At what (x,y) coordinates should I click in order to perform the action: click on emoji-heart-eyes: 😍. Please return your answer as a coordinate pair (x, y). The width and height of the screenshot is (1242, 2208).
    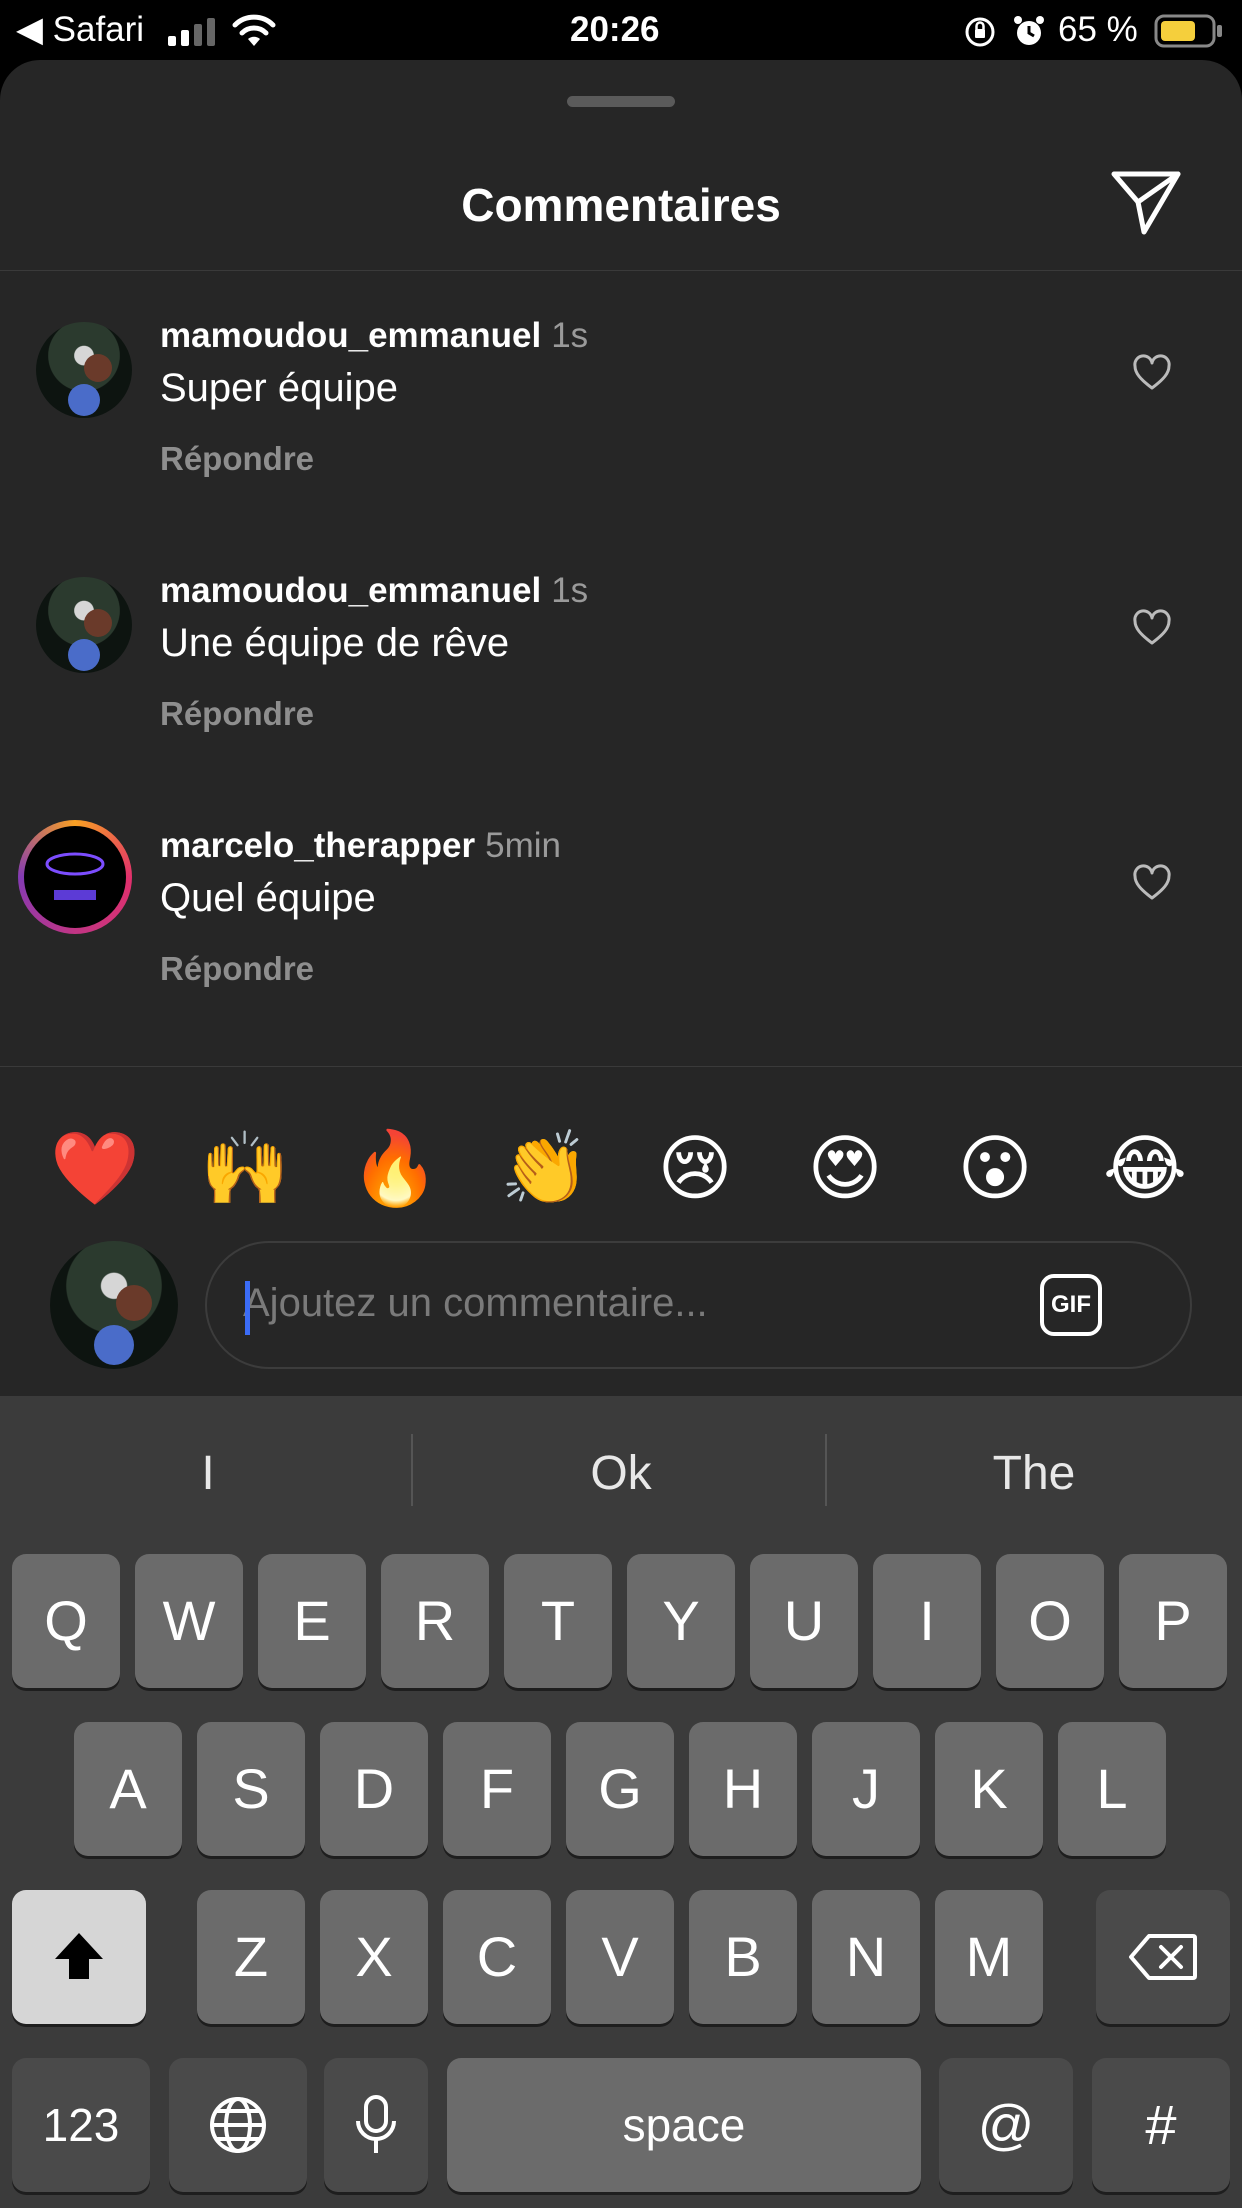
    Looking at the image, I should click on (845, 1169).